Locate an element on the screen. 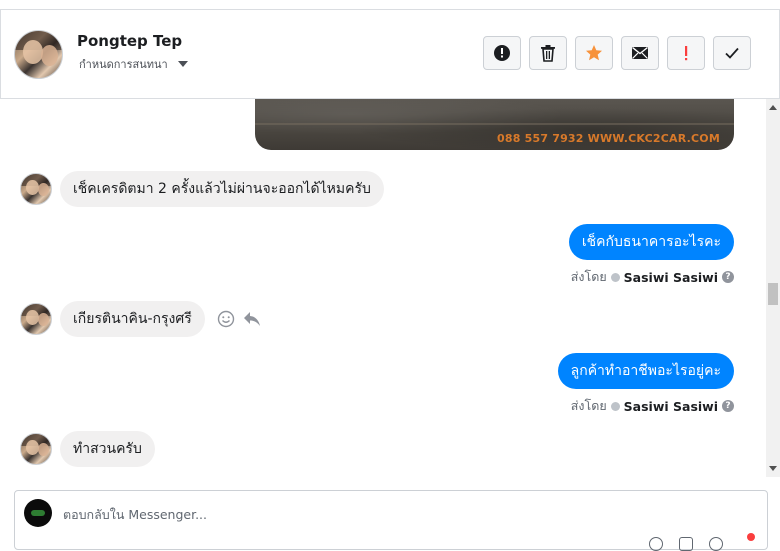  star-button is located at coordinates (594, 53).